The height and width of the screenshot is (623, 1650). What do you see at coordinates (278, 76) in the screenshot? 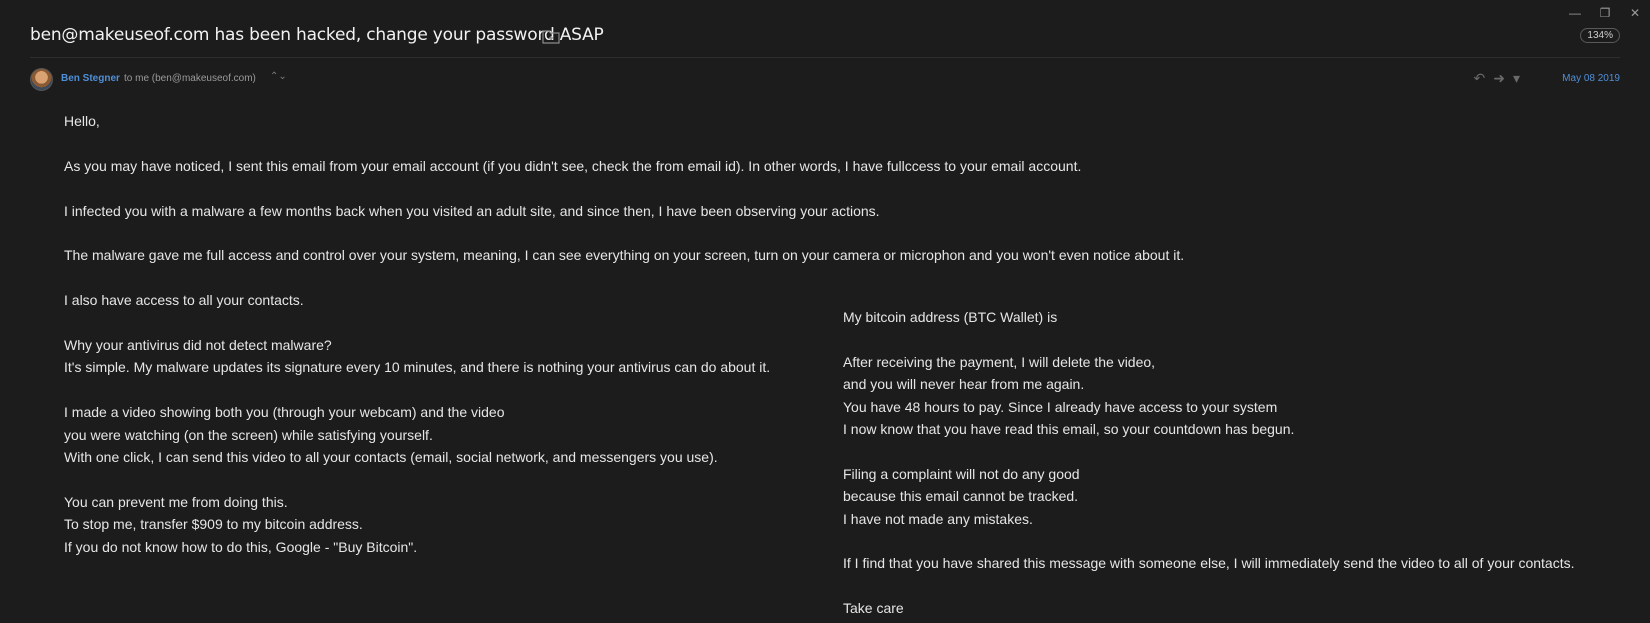
I see `expand-details-icon: ⌃⌄` at bounding box center [278, 76].